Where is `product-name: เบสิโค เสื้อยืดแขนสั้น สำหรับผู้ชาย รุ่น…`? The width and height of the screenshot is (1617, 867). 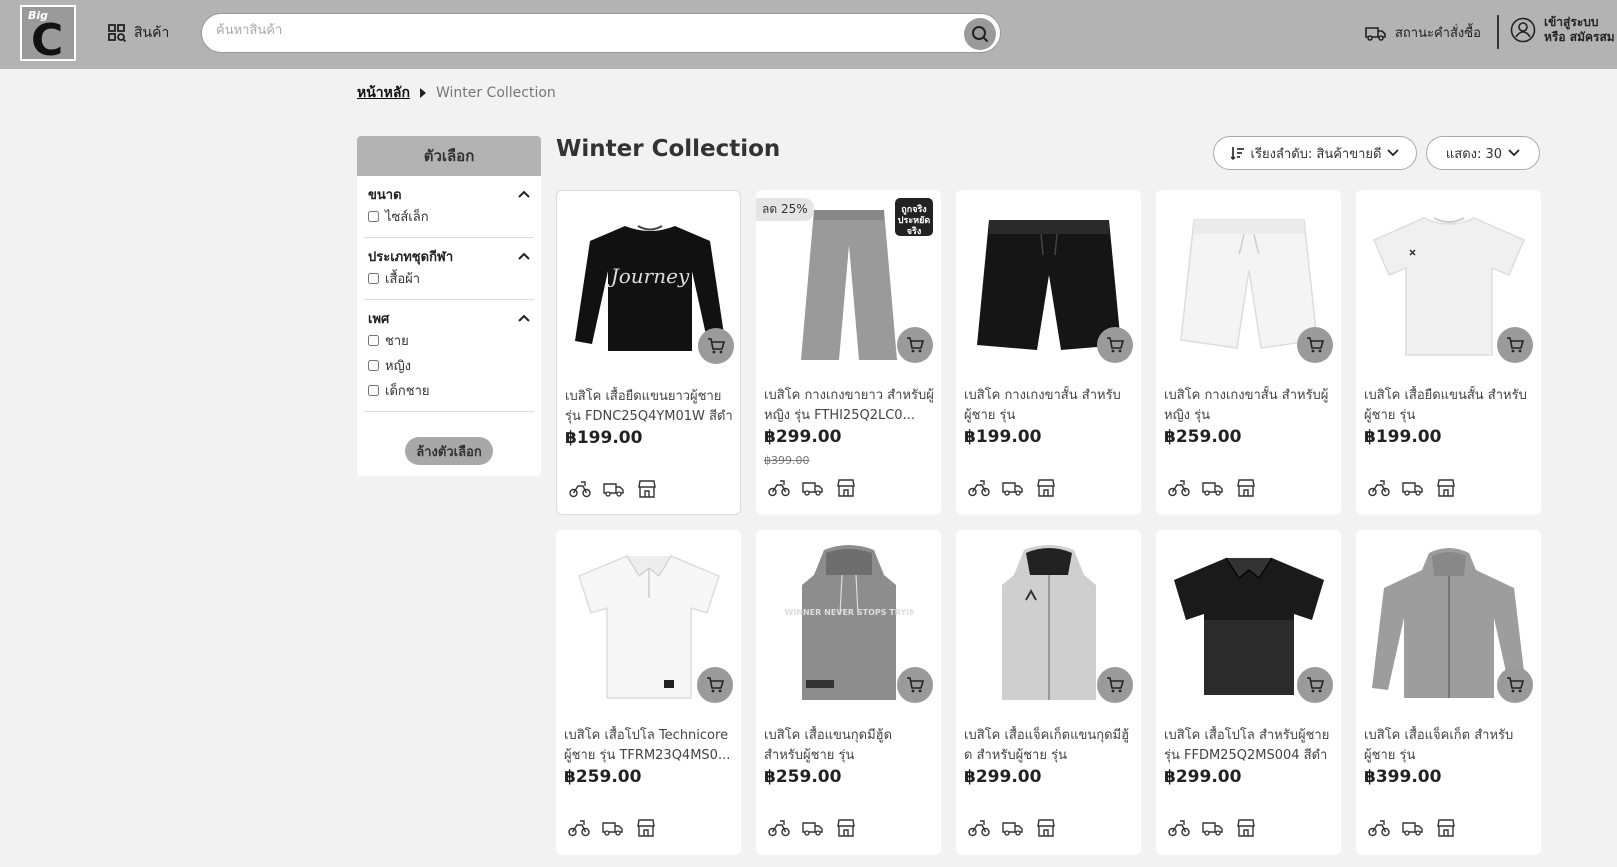
product-name: เบสิโค เสื้อยืดแขนสั้น สำหรับผู้ชาย รุ่น… is located at coordinates (1449, 406).